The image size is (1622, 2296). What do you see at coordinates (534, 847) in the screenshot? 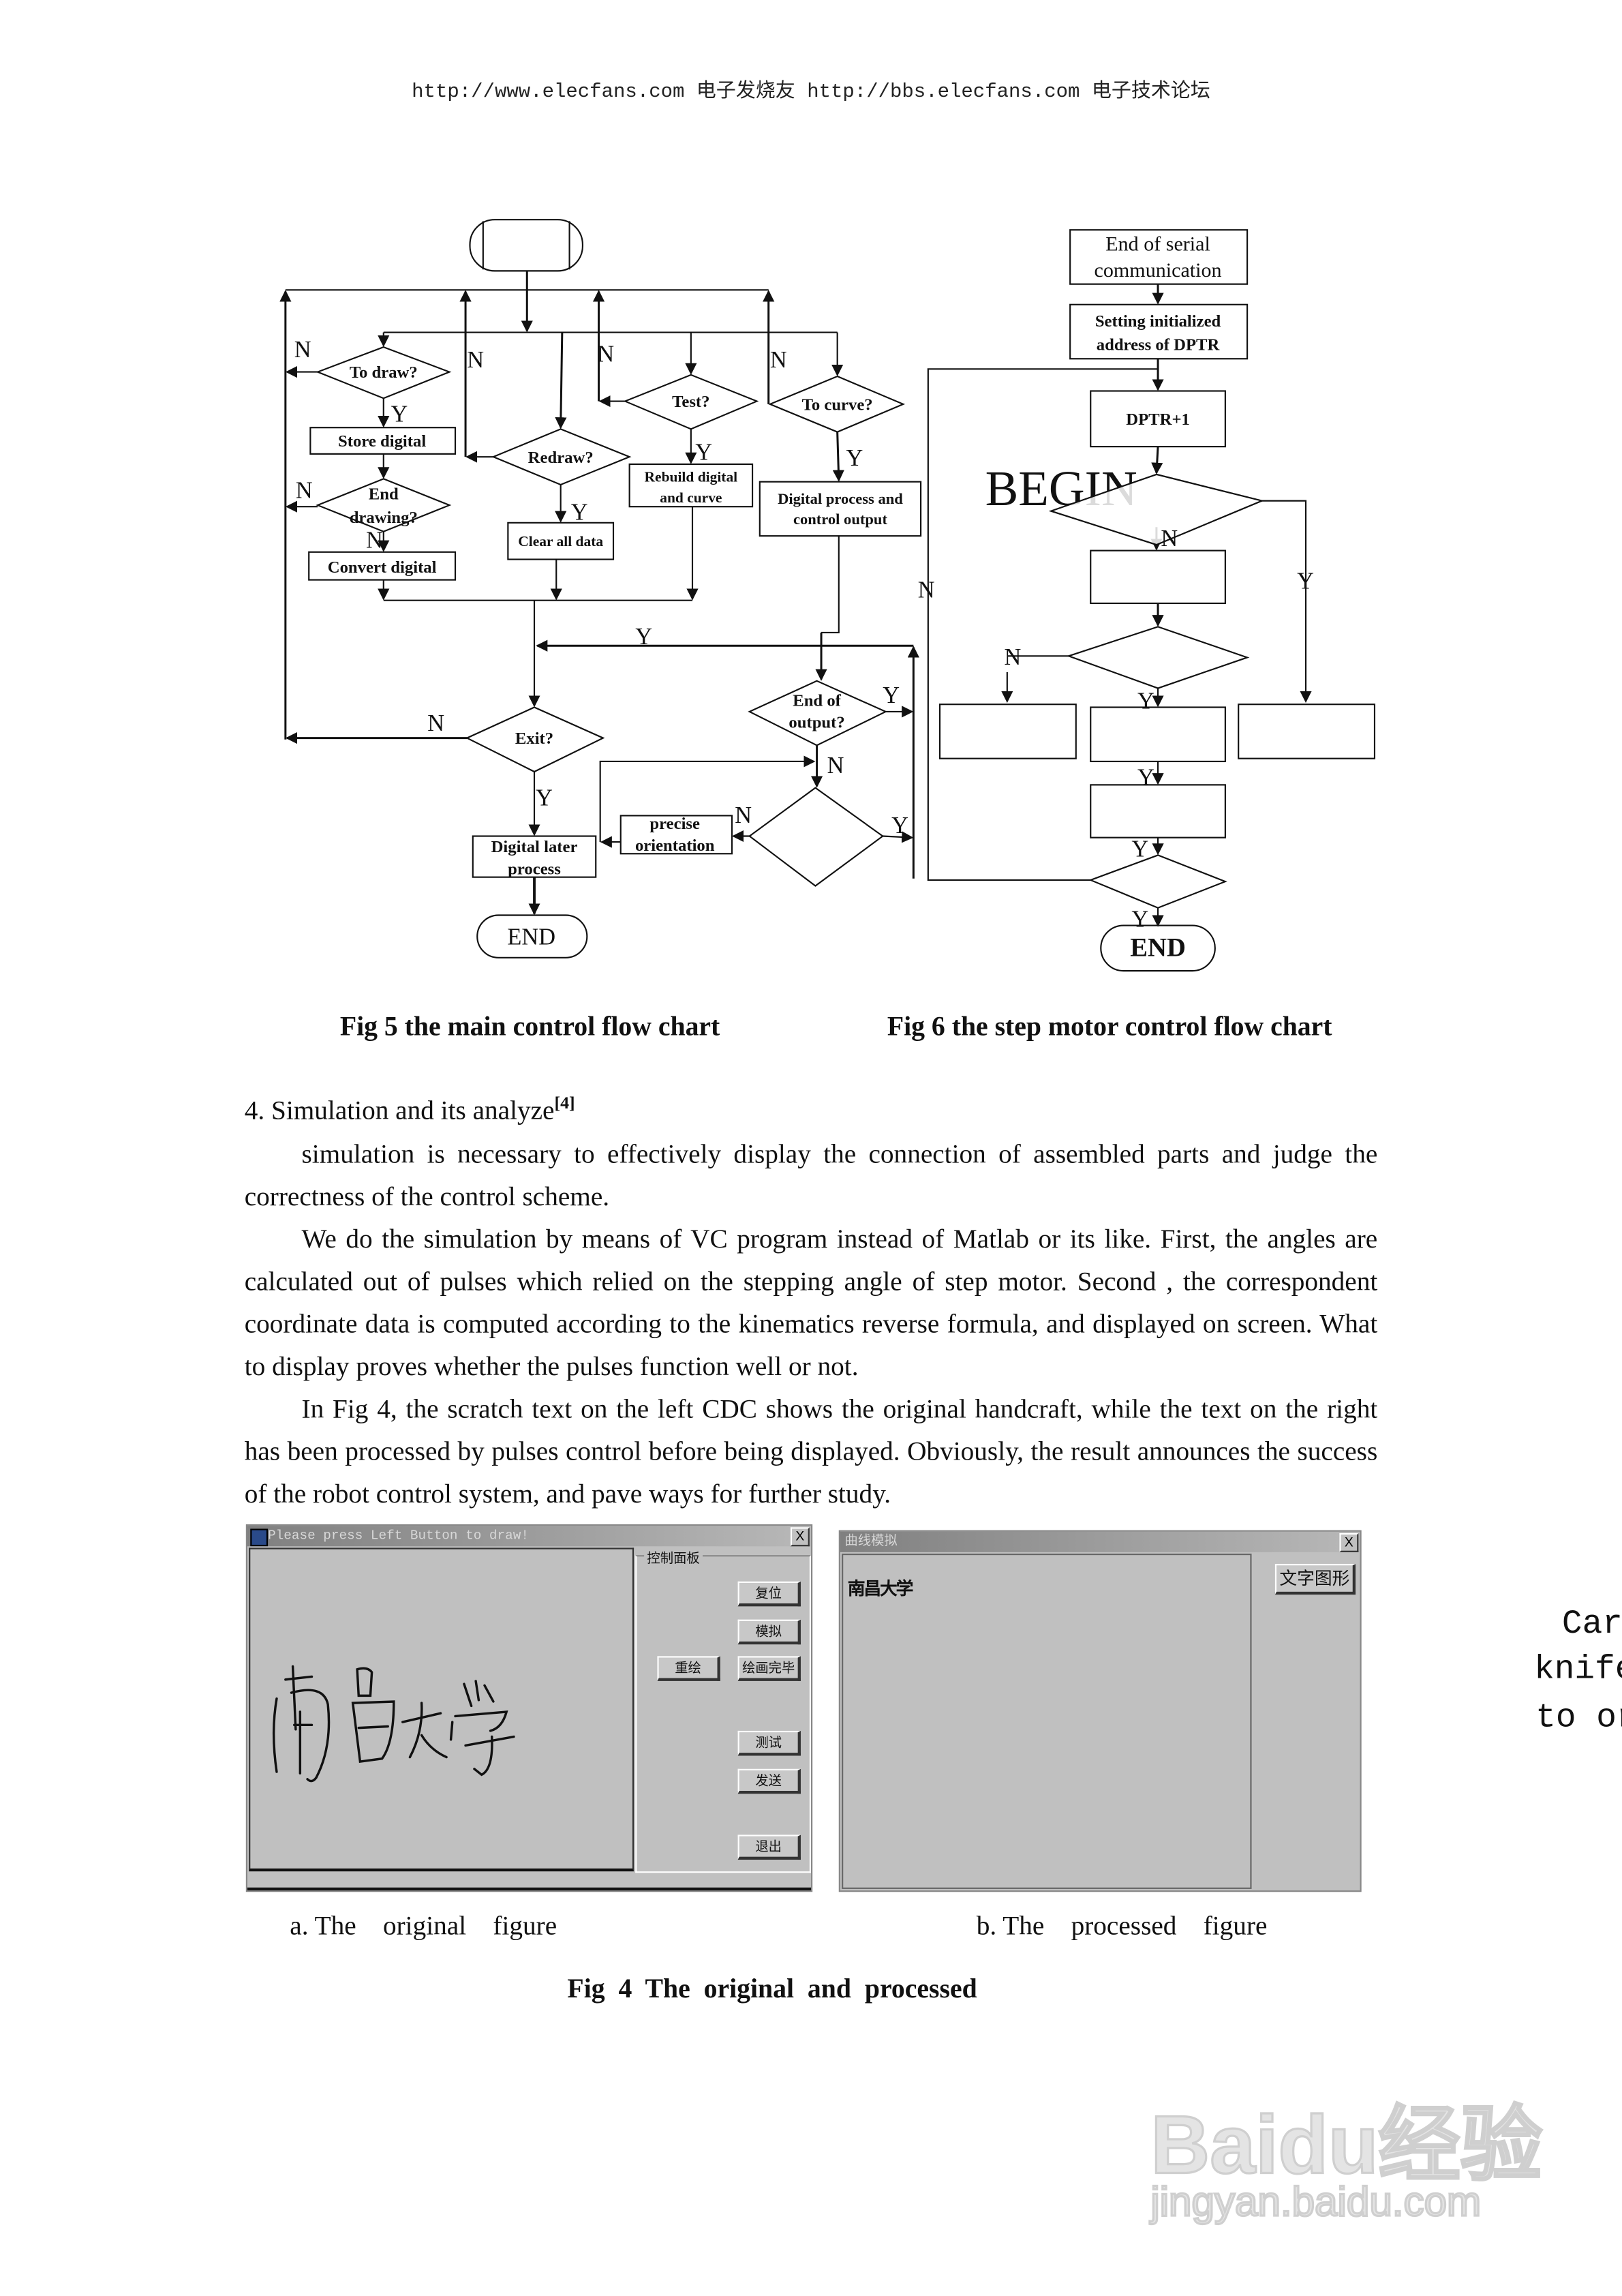
I see `digital-later-label-1: Digital later` at bounding box center [534, 847].